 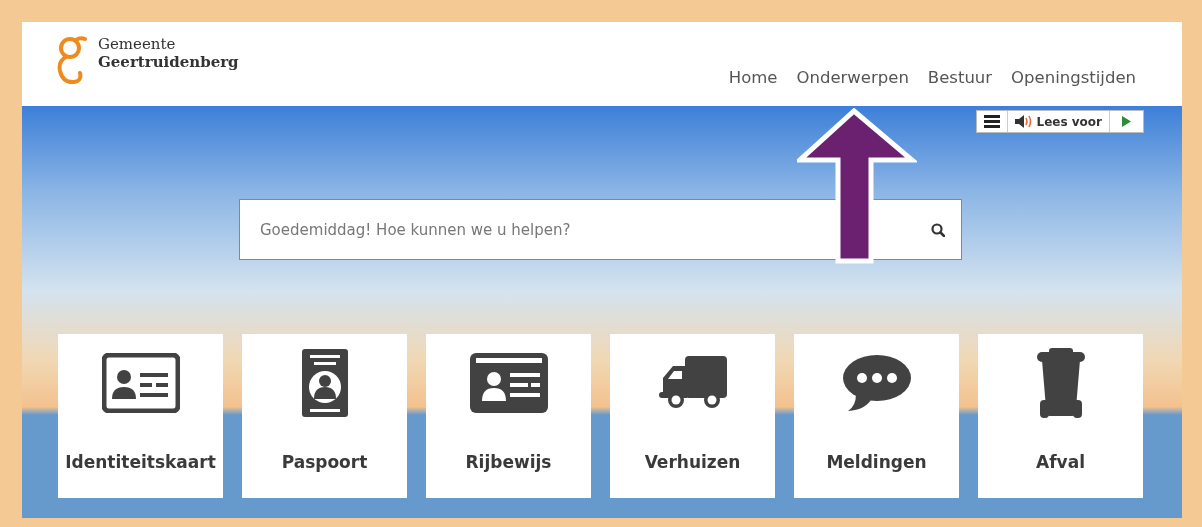 What do you see at coordinates (692, 383) in the screenshot?
I see `truck-icon` at bounding box center [692, 383].